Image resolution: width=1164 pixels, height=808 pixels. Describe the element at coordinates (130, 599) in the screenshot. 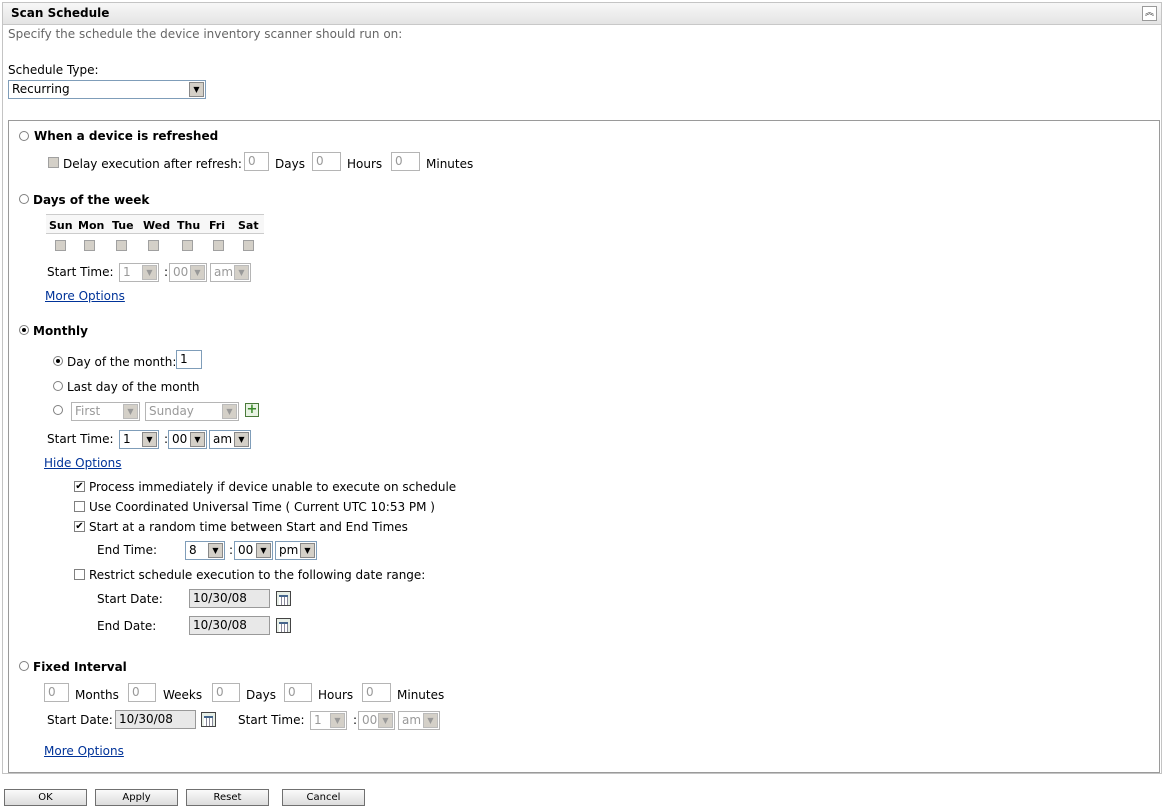

I see `range-start-date-label: Start Date:` at that location.